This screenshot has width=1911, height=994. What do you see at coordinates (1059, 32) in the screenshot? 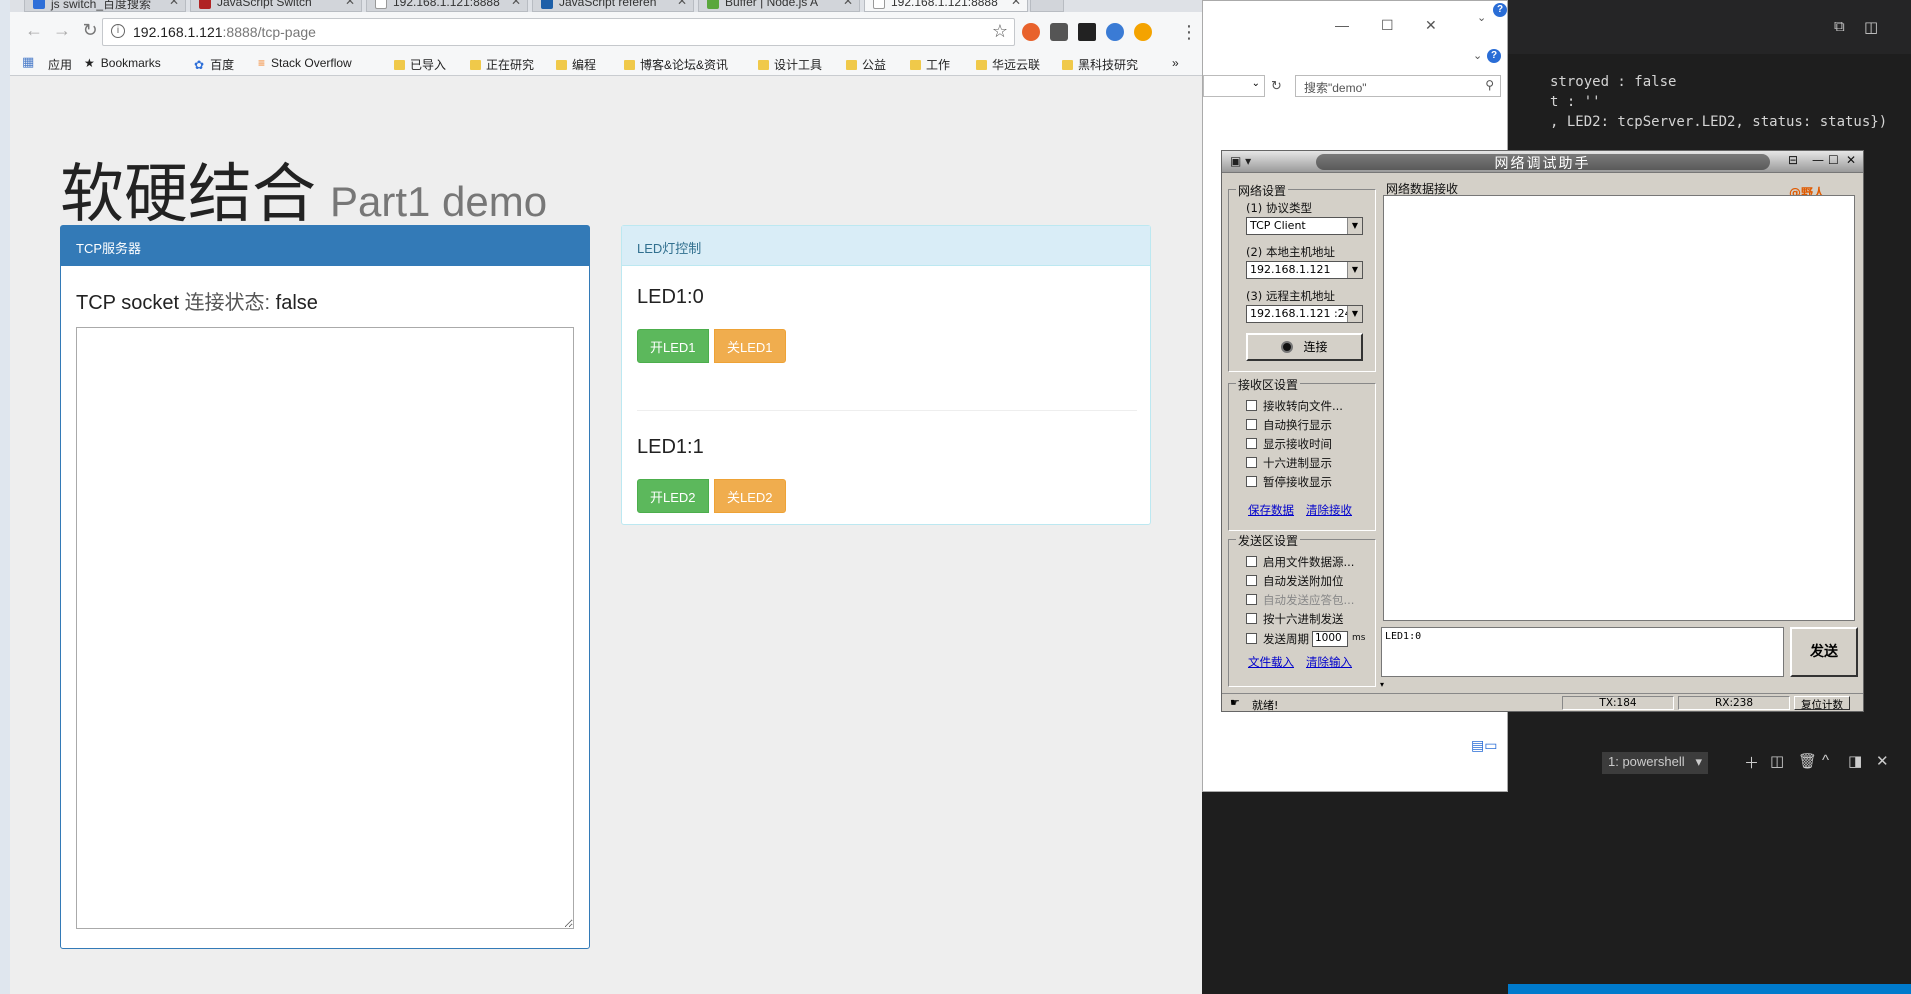
I see `evernote-icon` at bounding box center [1059, 32].